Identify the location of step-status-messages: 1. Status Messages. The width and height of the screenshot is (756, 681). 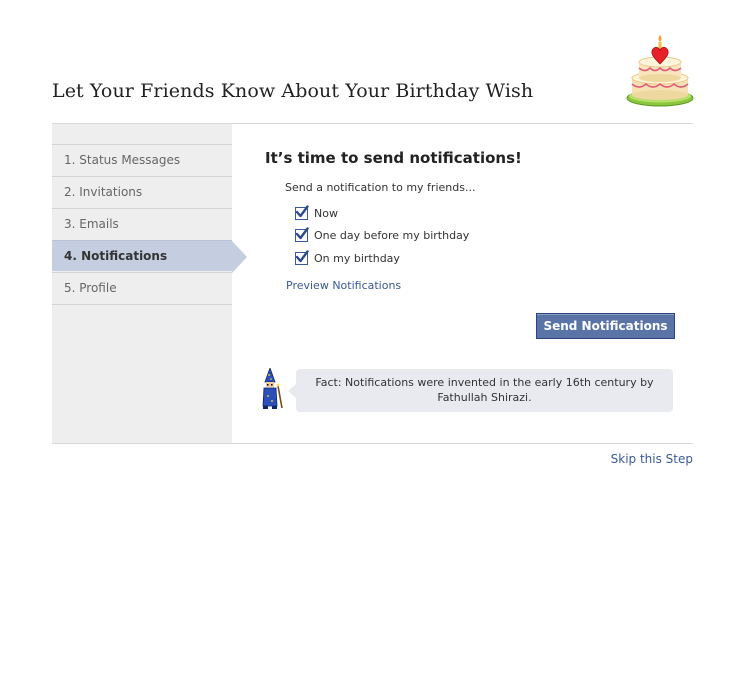
(142, 159).